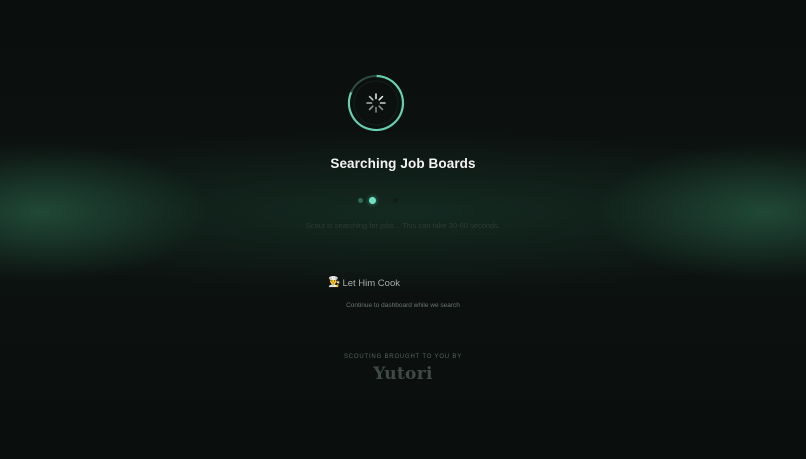  I want to click on let-him-cook-button: 👨‍🍳 Let Him Cook, so click(364, 283).